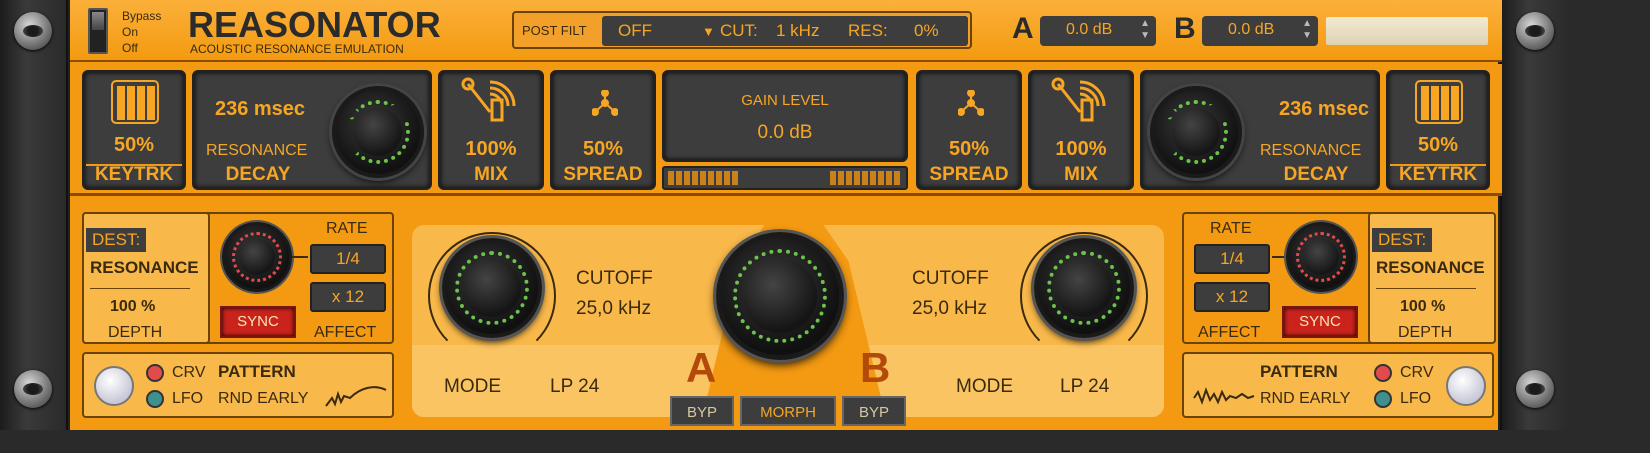 The width and height of the screenshot is (1650, 453). What do you see at coordinates (797, 31) in the screenshot?
I see `cut-value: 1 kHz` at bounding box center [797, 31].